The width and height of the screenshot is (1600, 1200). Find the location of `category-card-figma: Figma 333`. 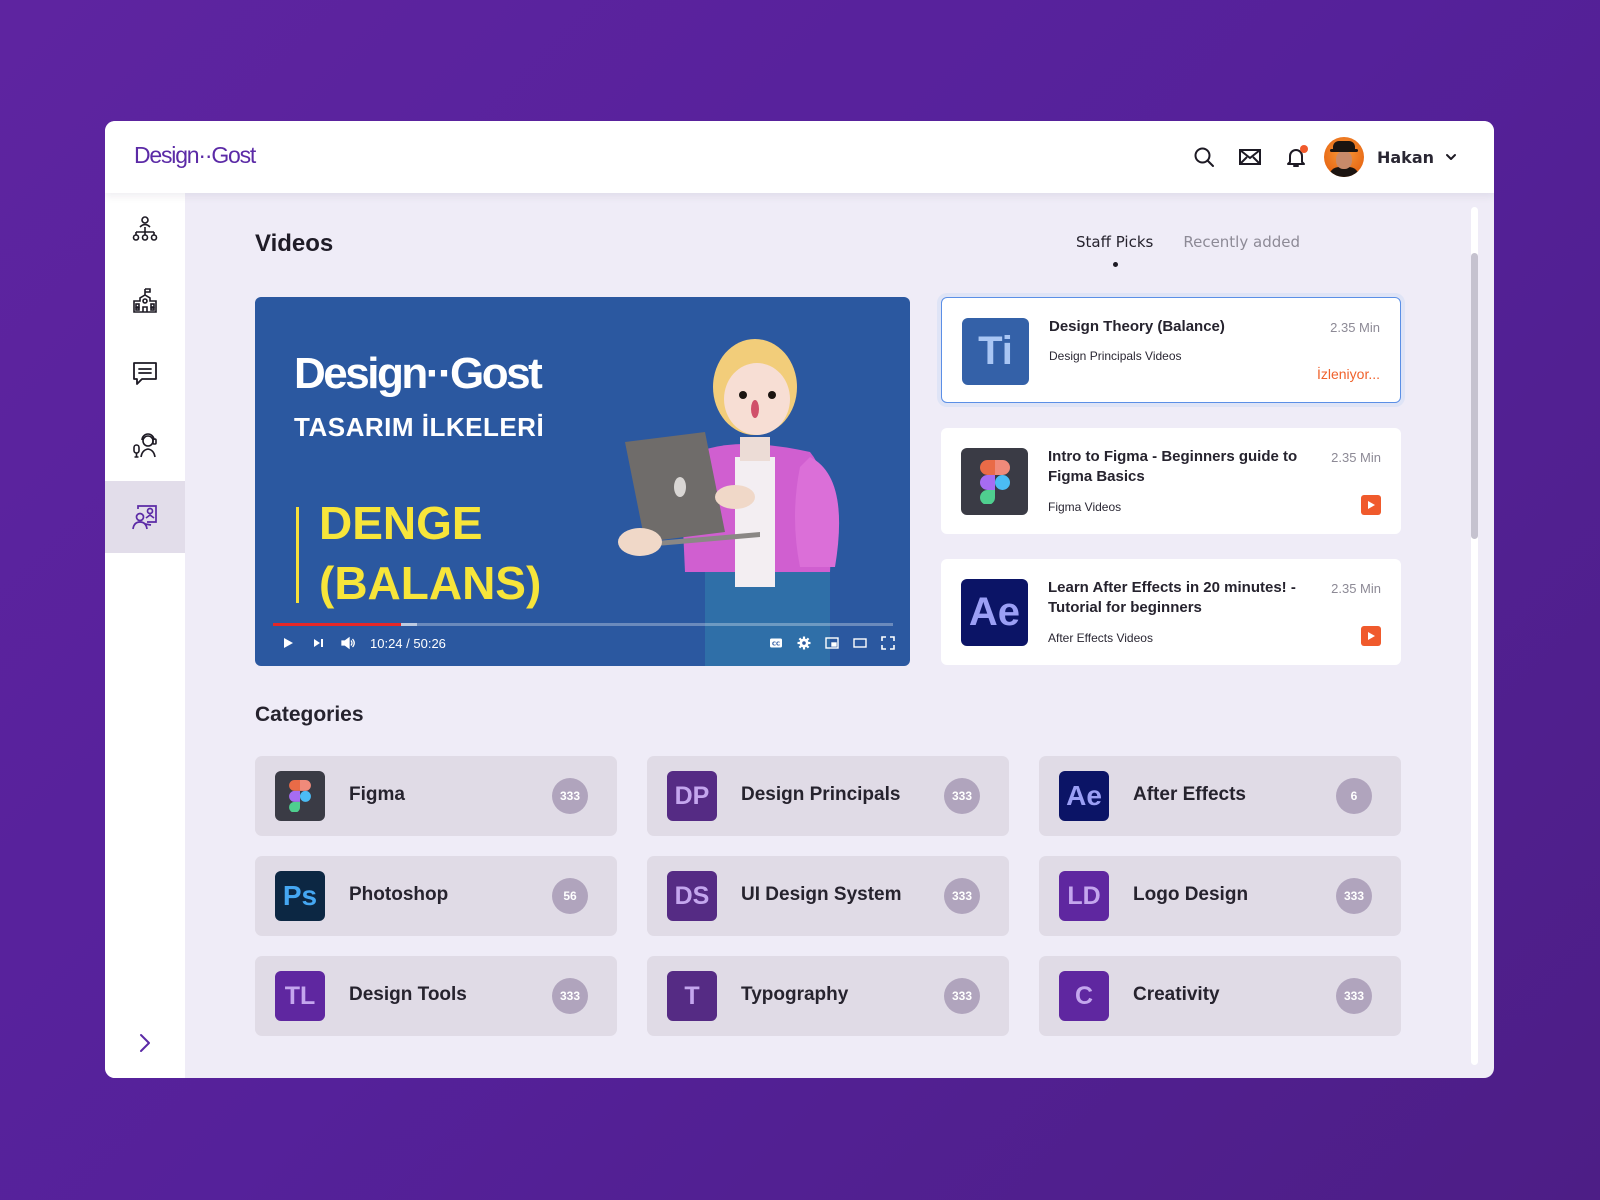

category-card-figma: Figma 333 is located at coordinates (436, 796).